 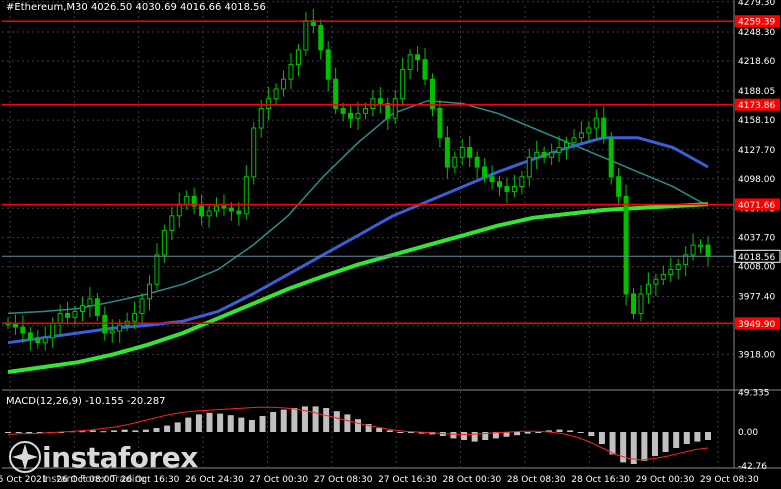 I want to click on y-tick-label: 4158.10, so click(x=756, y=121).